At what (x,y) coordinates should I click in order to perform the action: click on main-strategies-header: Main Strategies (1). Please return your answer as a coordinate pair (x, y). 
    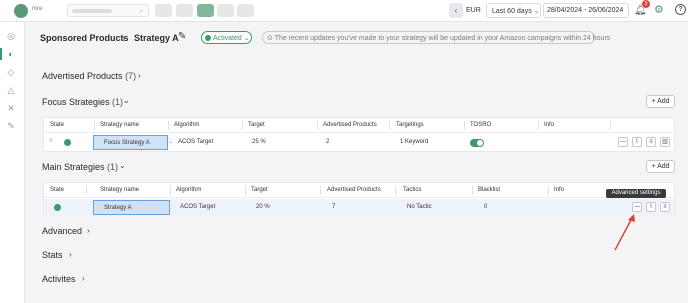
    Looking at the image, I should click on (80, 167).